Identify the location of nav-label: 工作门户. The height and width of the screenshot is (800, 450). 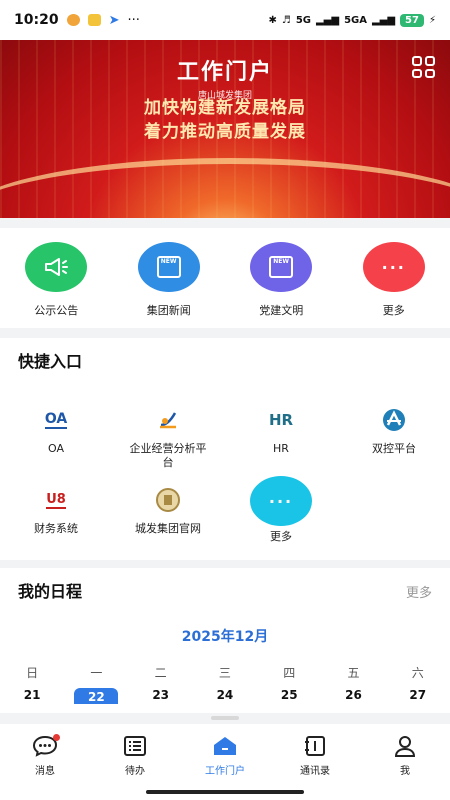
(225, 771).